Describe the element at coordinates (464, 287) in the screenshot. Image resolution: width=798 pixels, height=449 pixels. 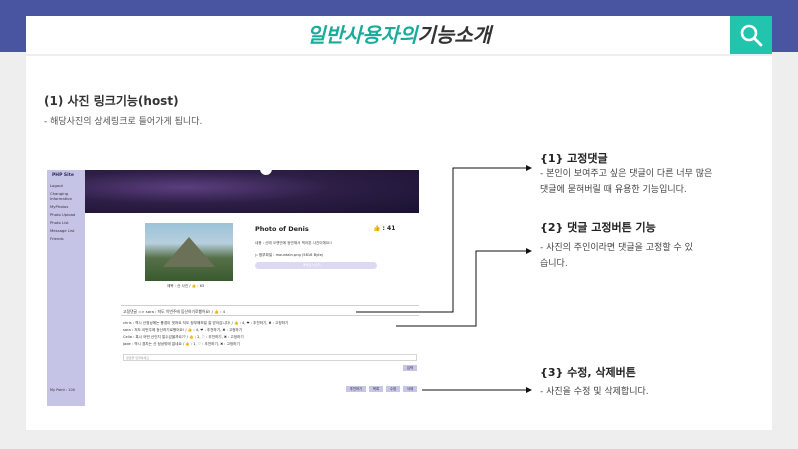
I see `arrow-pin-button` at that location.